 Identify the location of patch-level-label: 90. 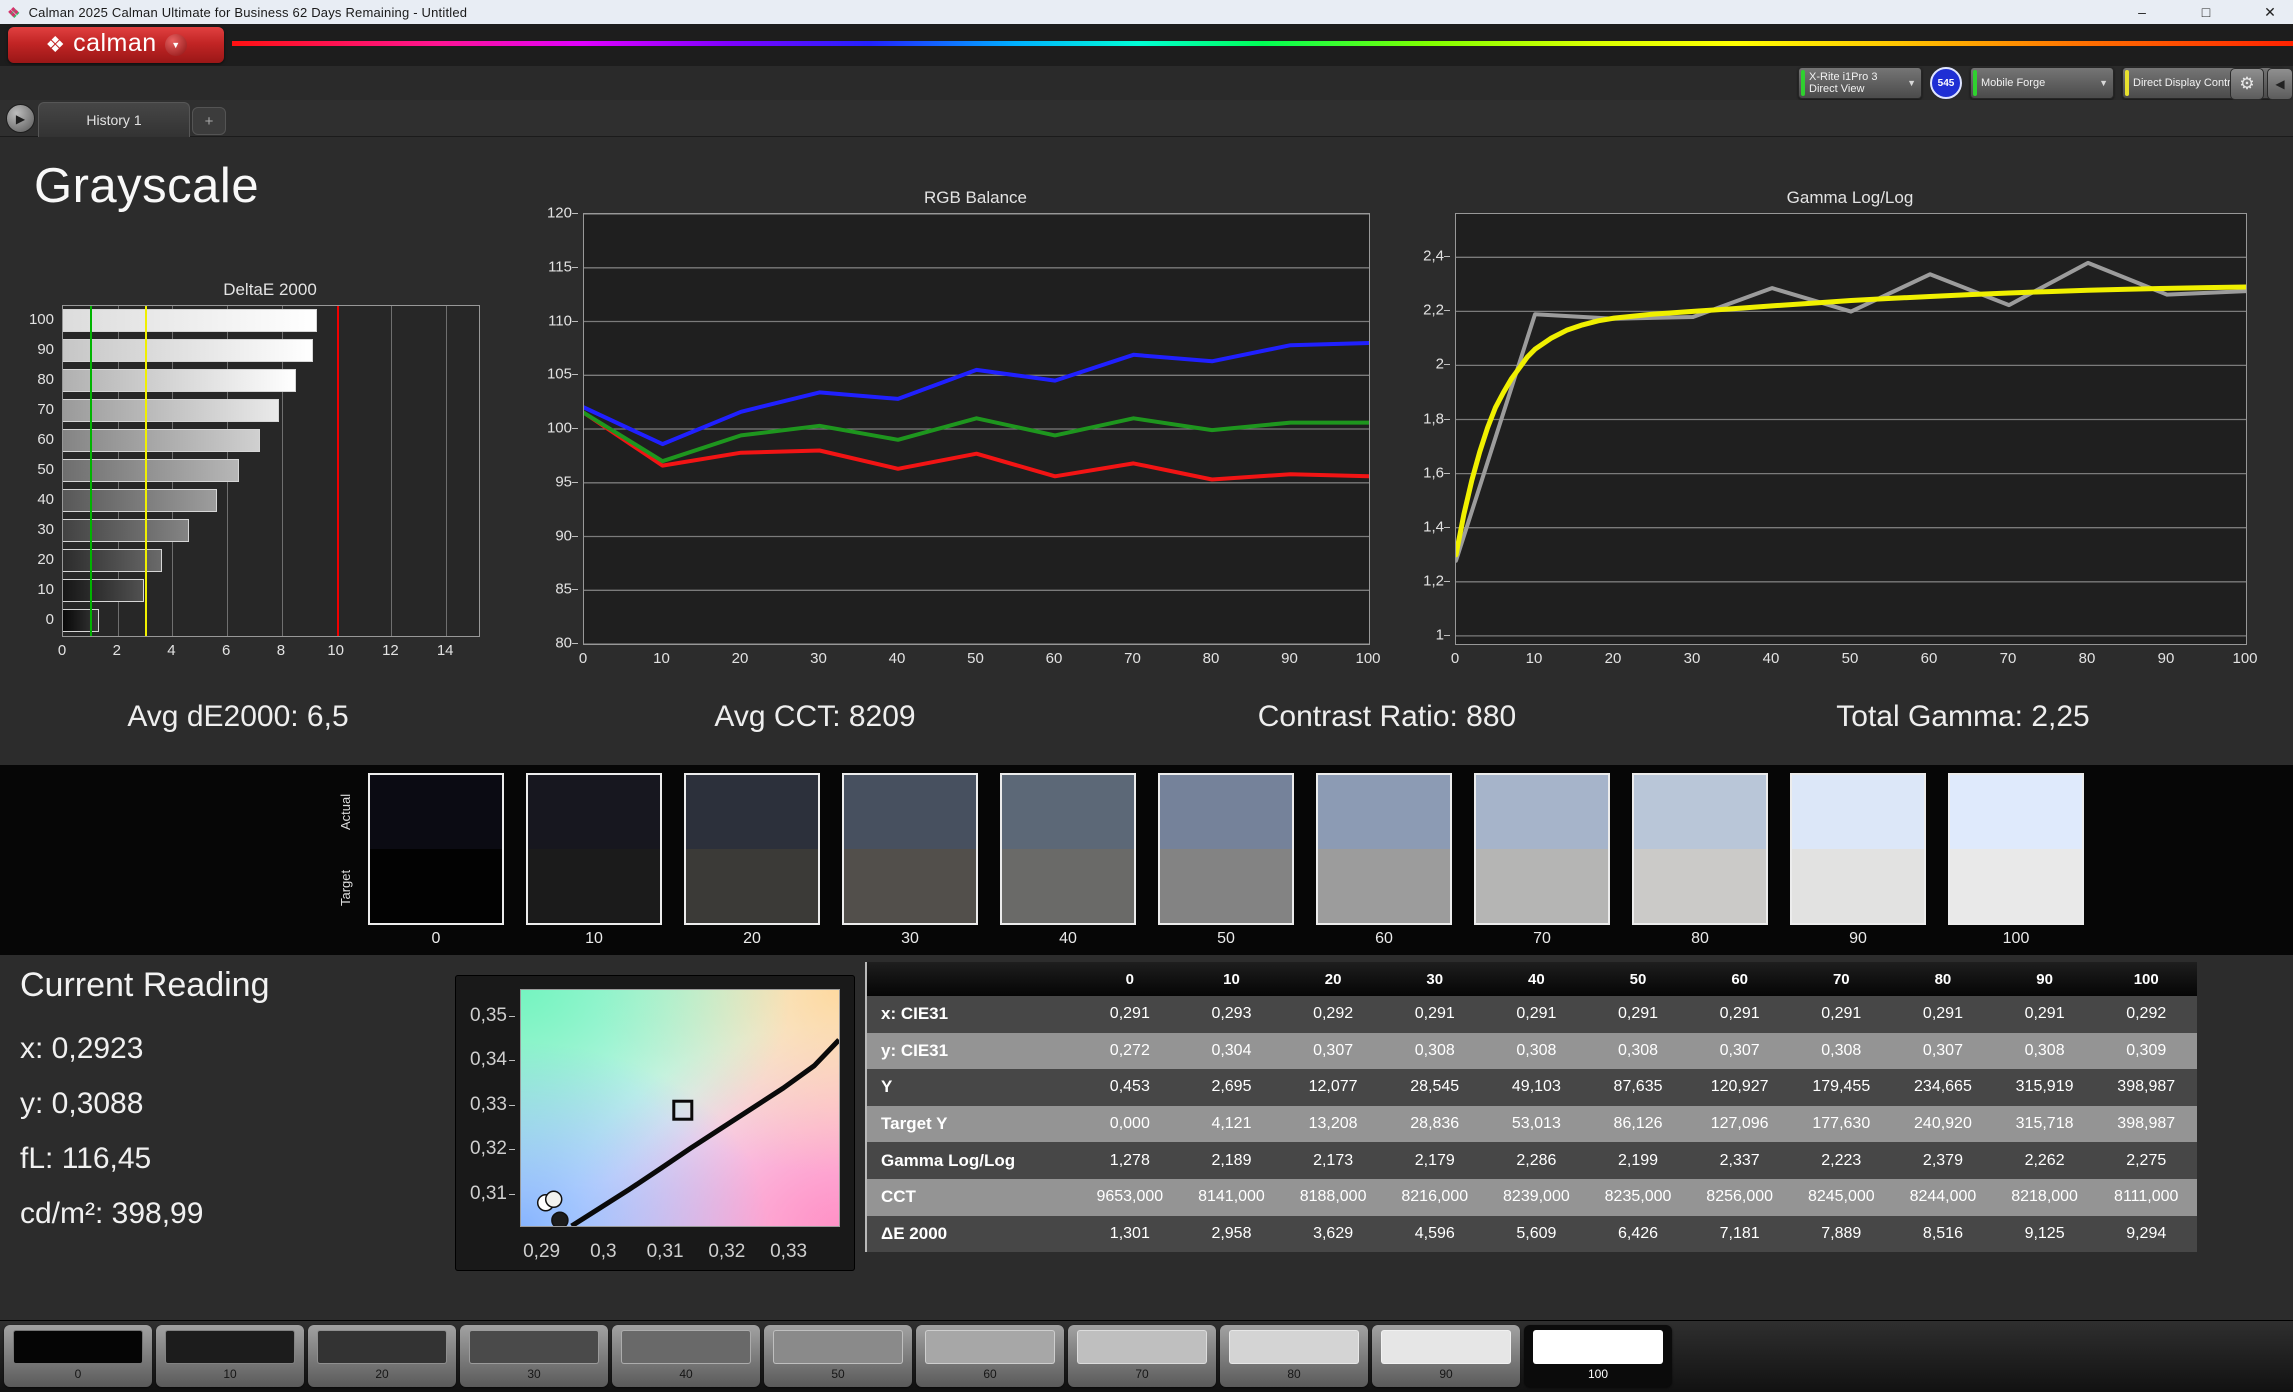
(1446, 1374).